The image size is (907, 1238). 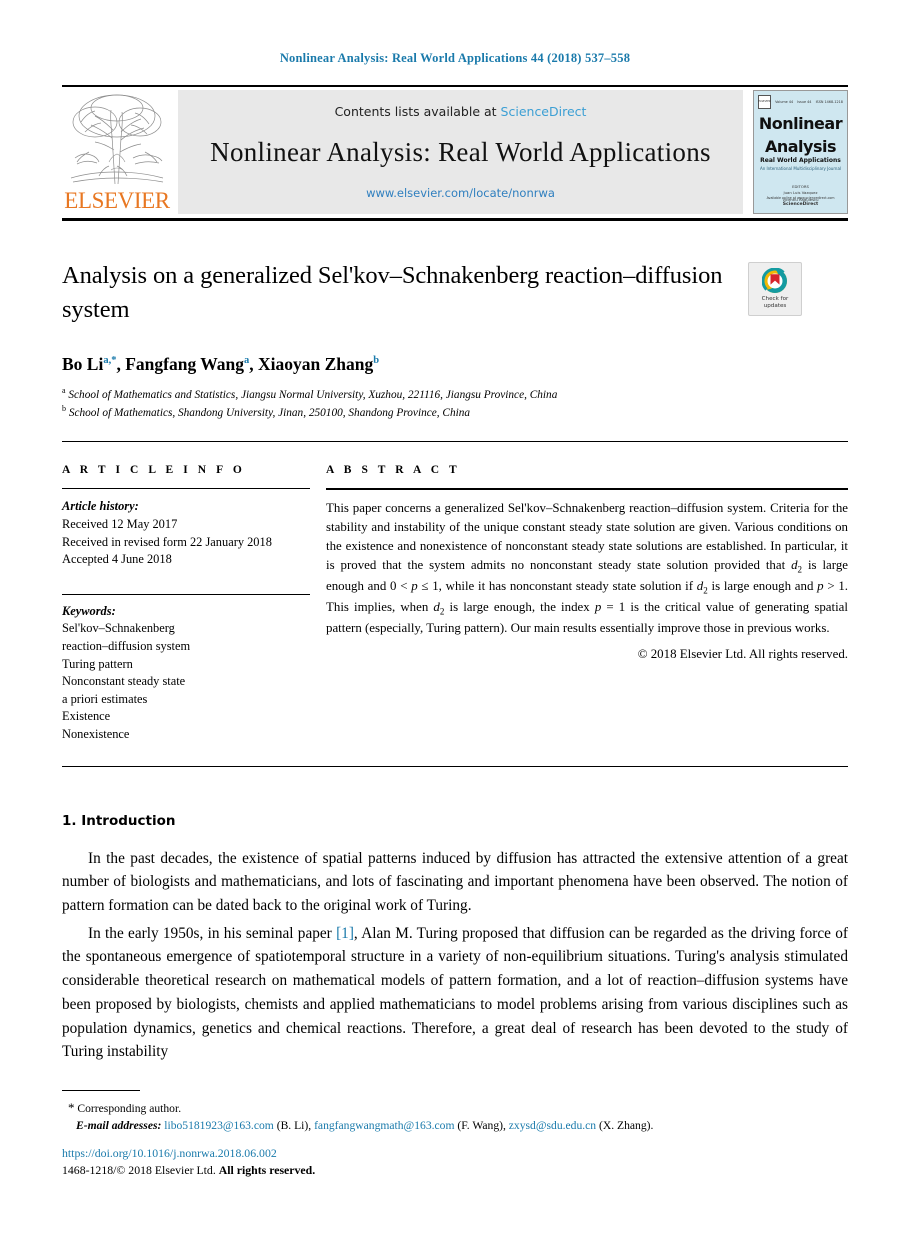 I want to click on crossmark-label: Check for updates, so click(x=775, y=303).